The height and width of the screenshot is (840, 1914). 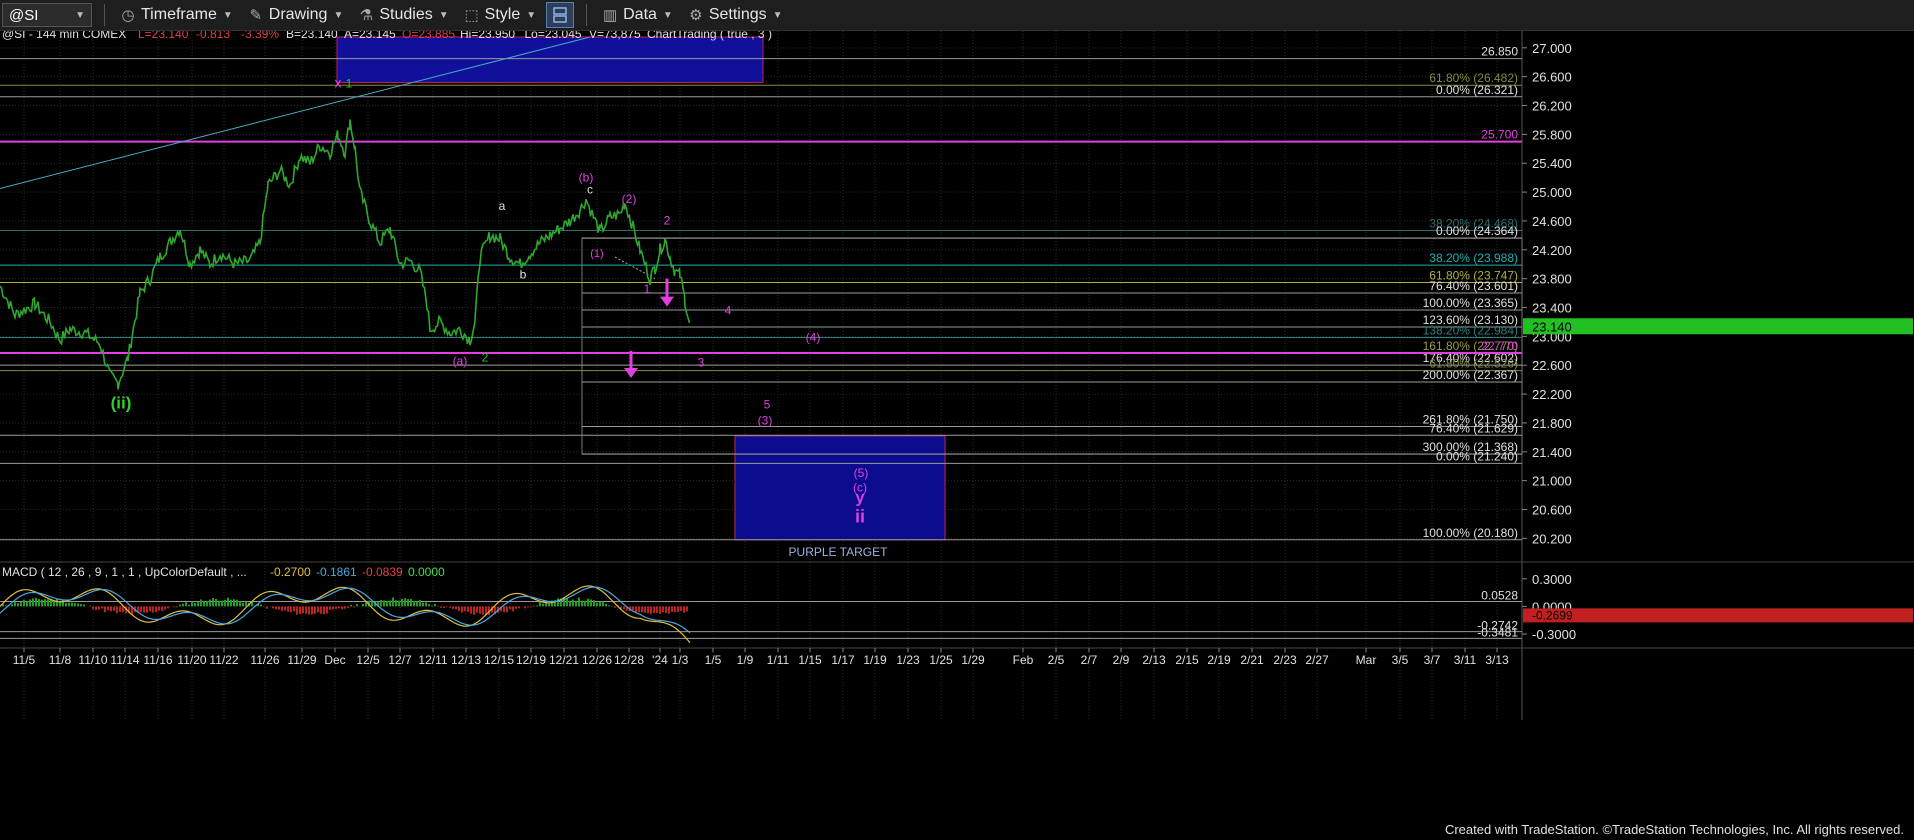 I want to click on date-tick-label: 2/15, so click(x=1187, y=660).